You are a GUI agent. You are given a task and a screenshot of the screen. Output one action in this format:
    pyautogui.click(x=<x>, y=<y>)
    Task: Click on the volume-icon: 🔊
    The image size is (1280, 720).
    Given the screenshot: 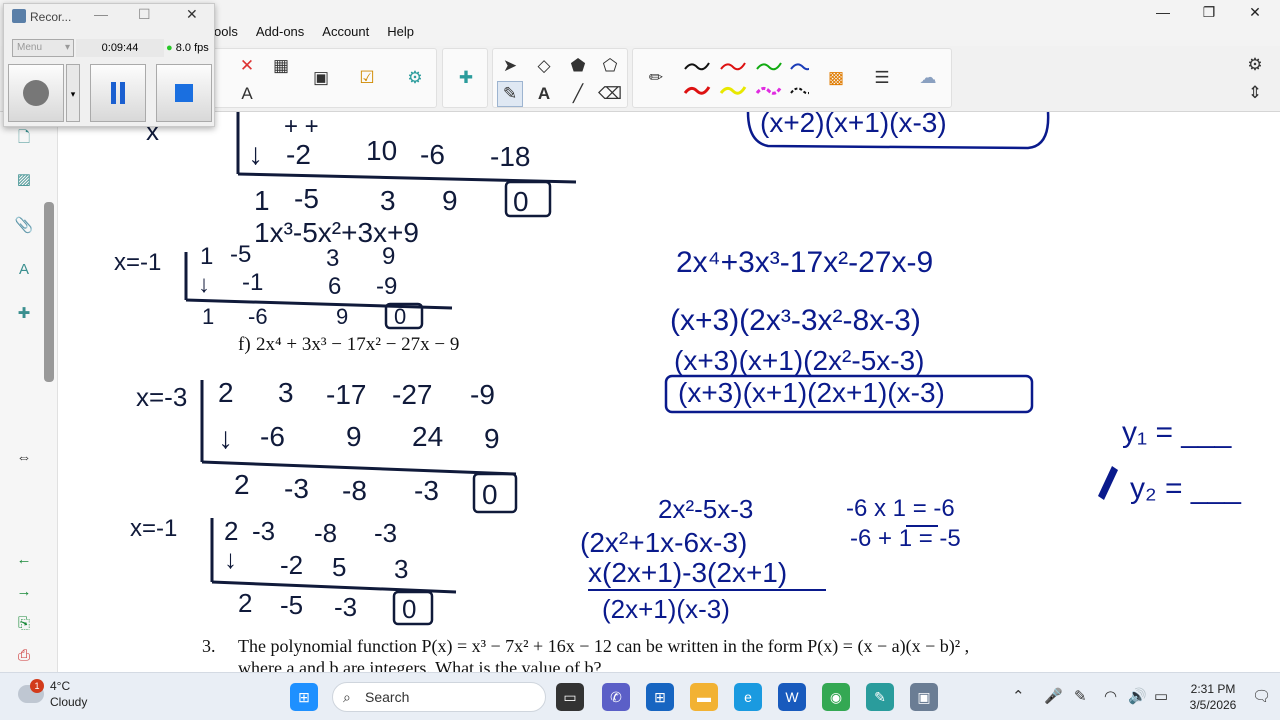 What is the action you would take?
    pyautogui.click(x=1137, y=696)
    